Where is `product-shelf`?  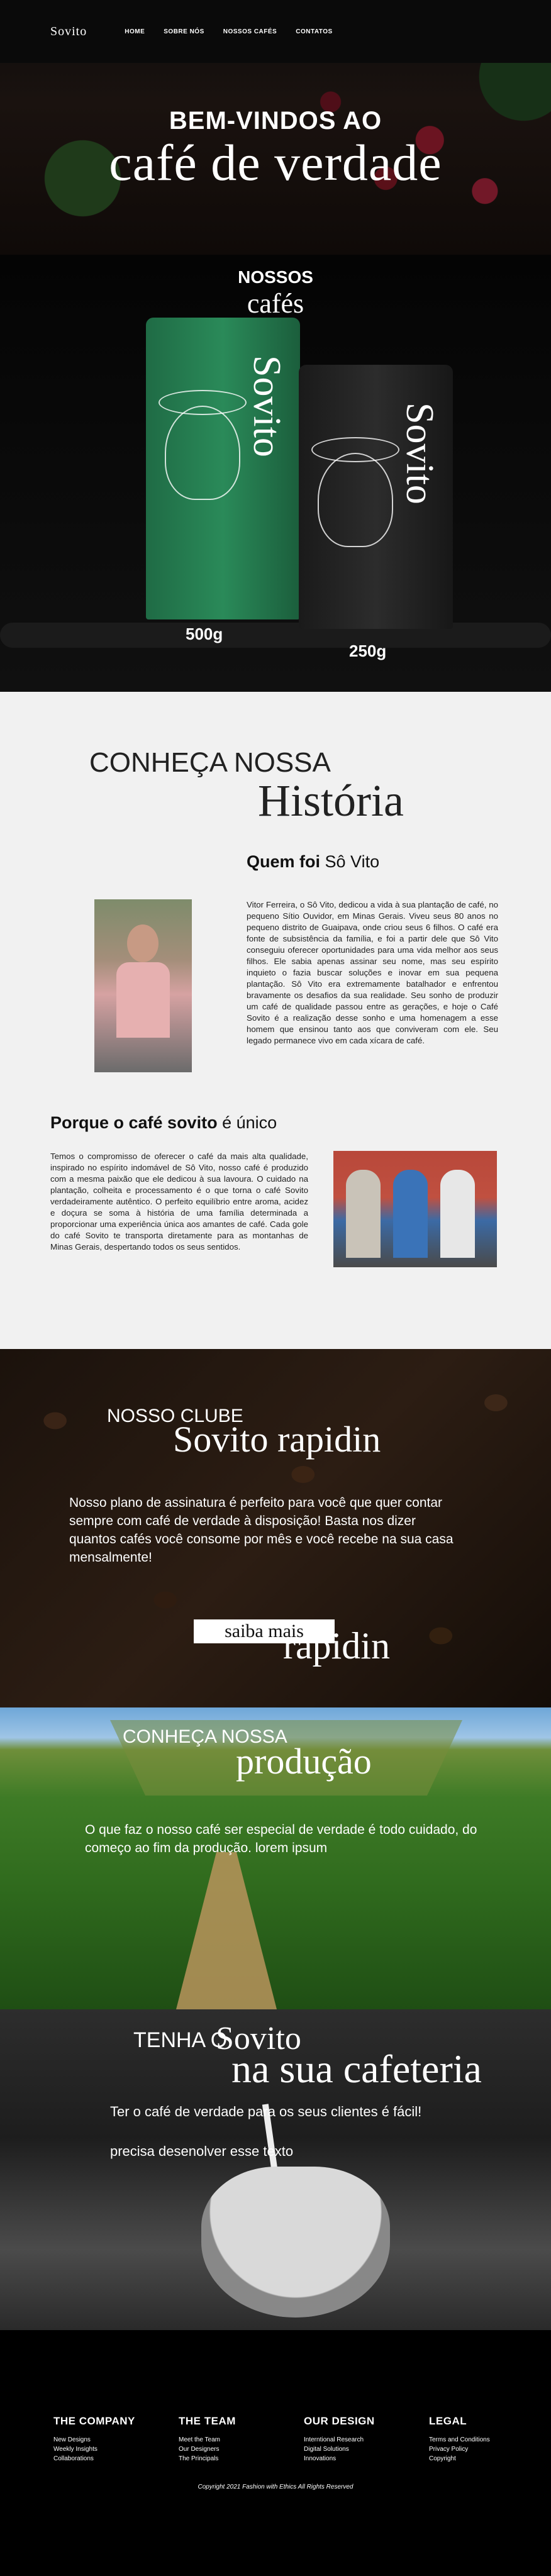
product-shelf is located at coordinates (275, 635).